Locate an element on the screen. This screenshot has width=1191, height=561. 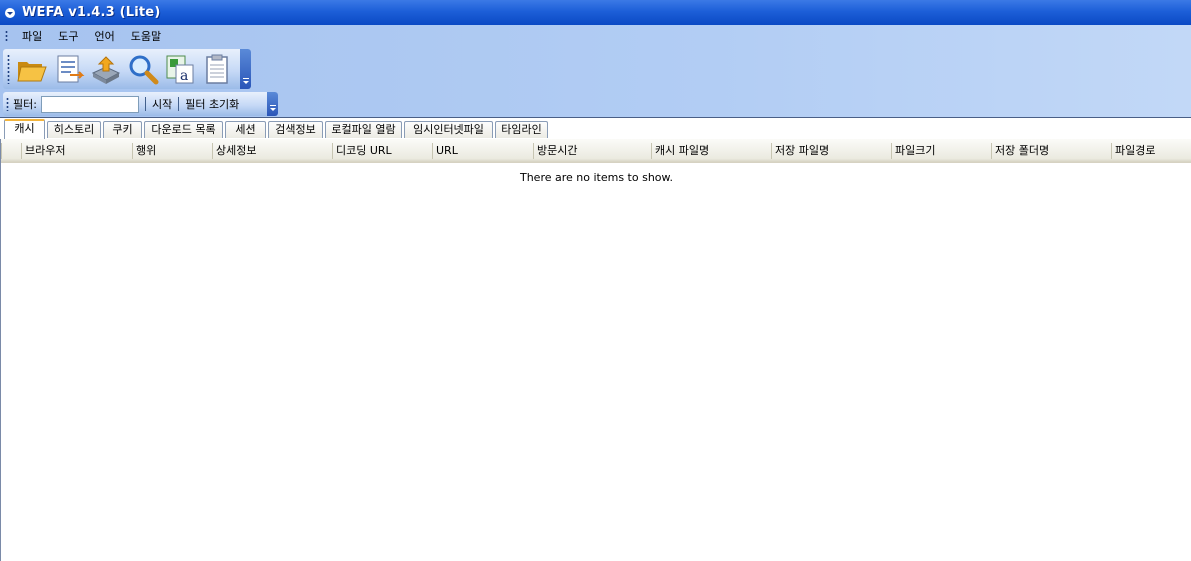
filter-toolbar: 필터: 시작 필터 초기화 is located at coordinates (140, 104).